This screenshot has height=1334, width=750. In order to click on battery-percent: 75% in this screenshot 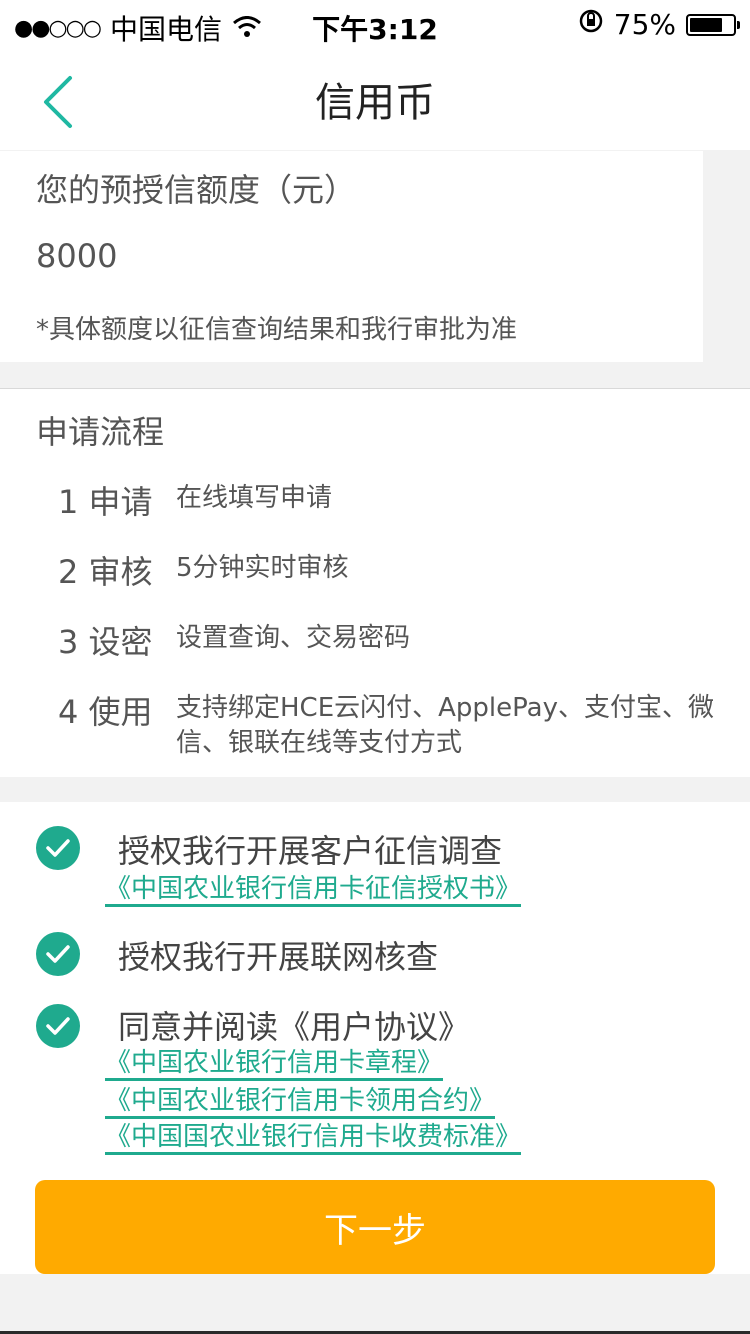, I will do `click(644, 24)`.